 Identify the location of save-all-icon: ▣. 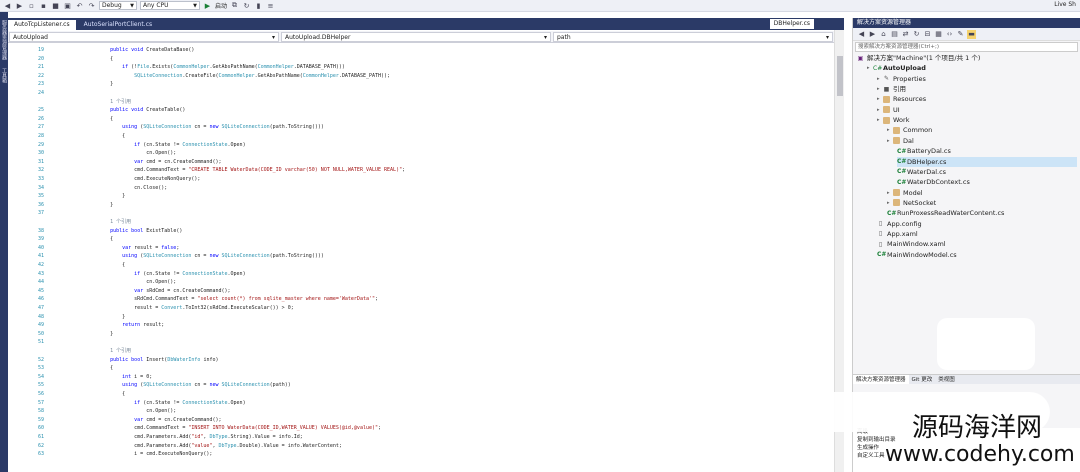
(67, 5).